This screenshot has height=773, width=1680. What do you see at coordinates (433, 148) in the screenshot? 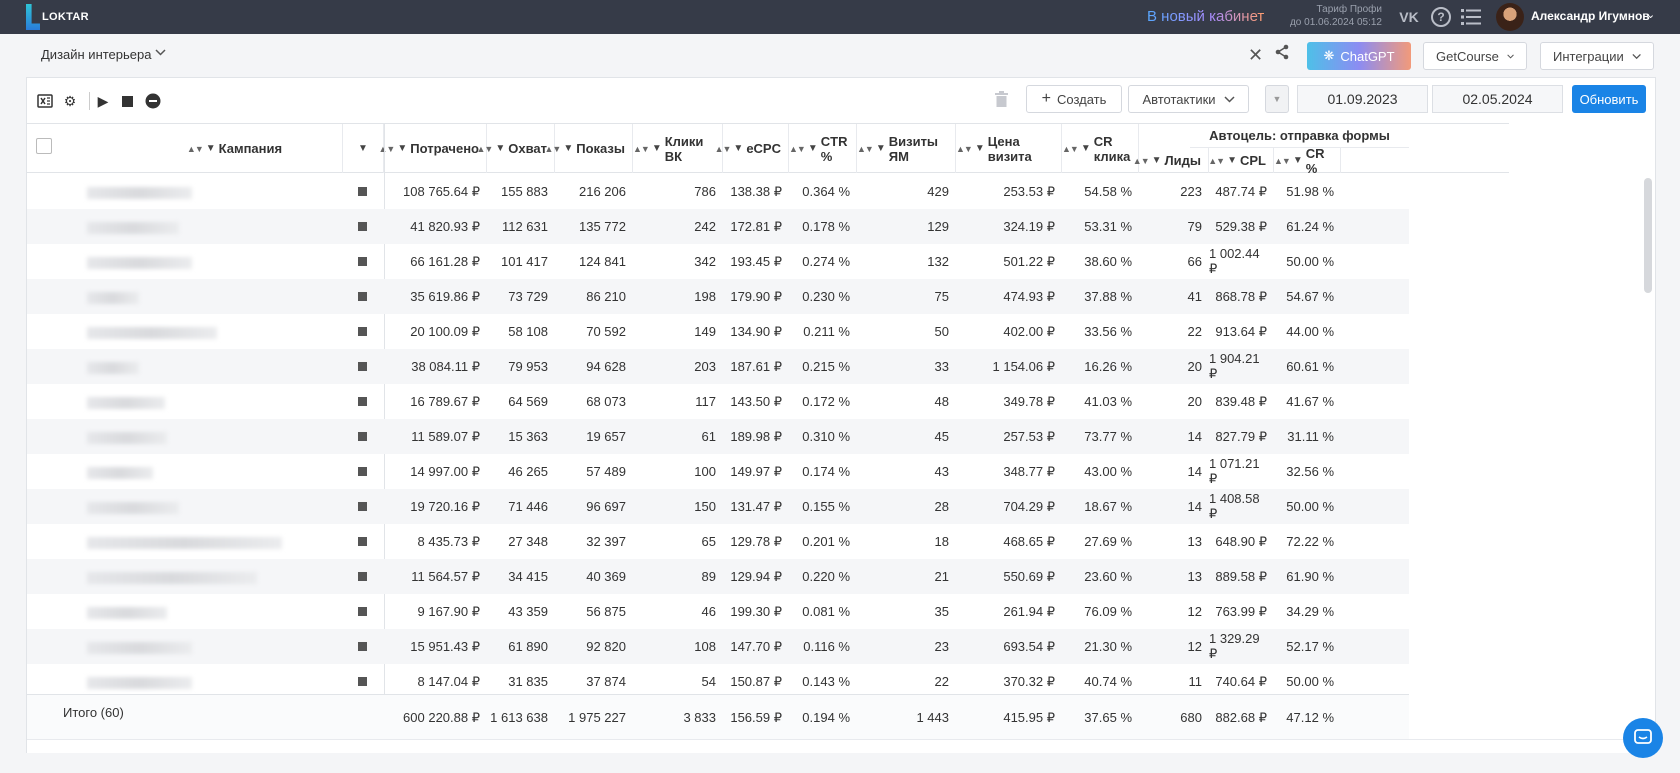
I see `column-header: ▲▼ ▼ Потрачено` at bounding box center [433, 148].